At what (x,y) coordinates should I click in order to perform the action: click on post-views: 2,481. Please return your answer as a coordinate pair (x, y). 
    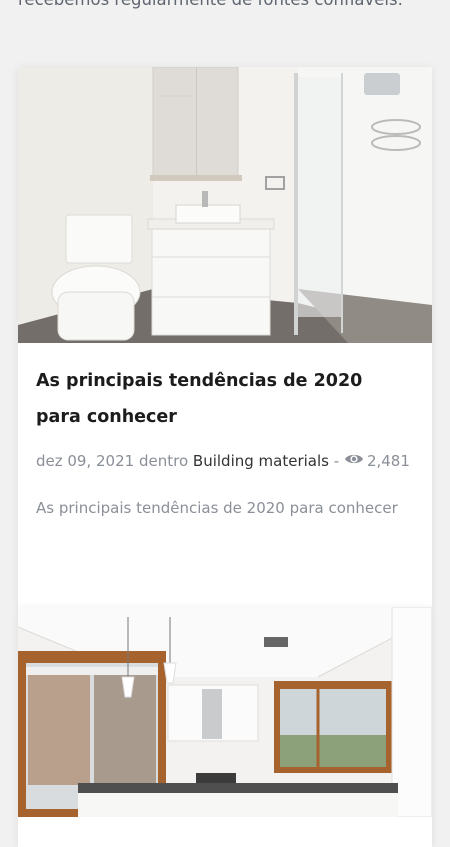
    Looking at the image, I should click on (377, 461).